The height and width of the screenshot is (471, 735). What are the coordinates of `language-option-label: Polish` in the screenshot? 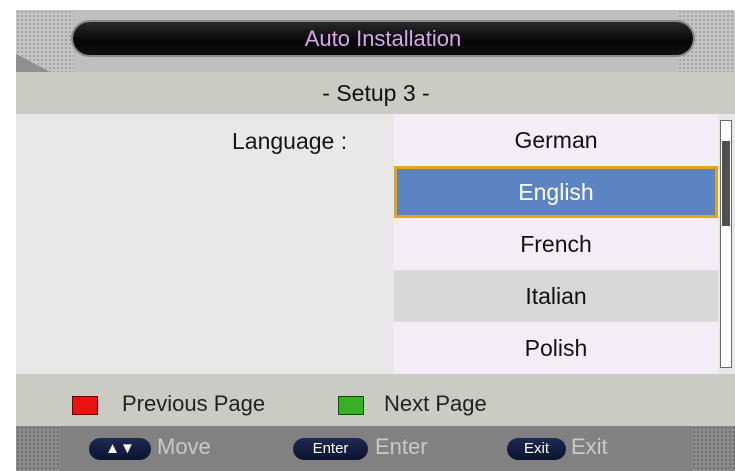 It's located at (556, 348).